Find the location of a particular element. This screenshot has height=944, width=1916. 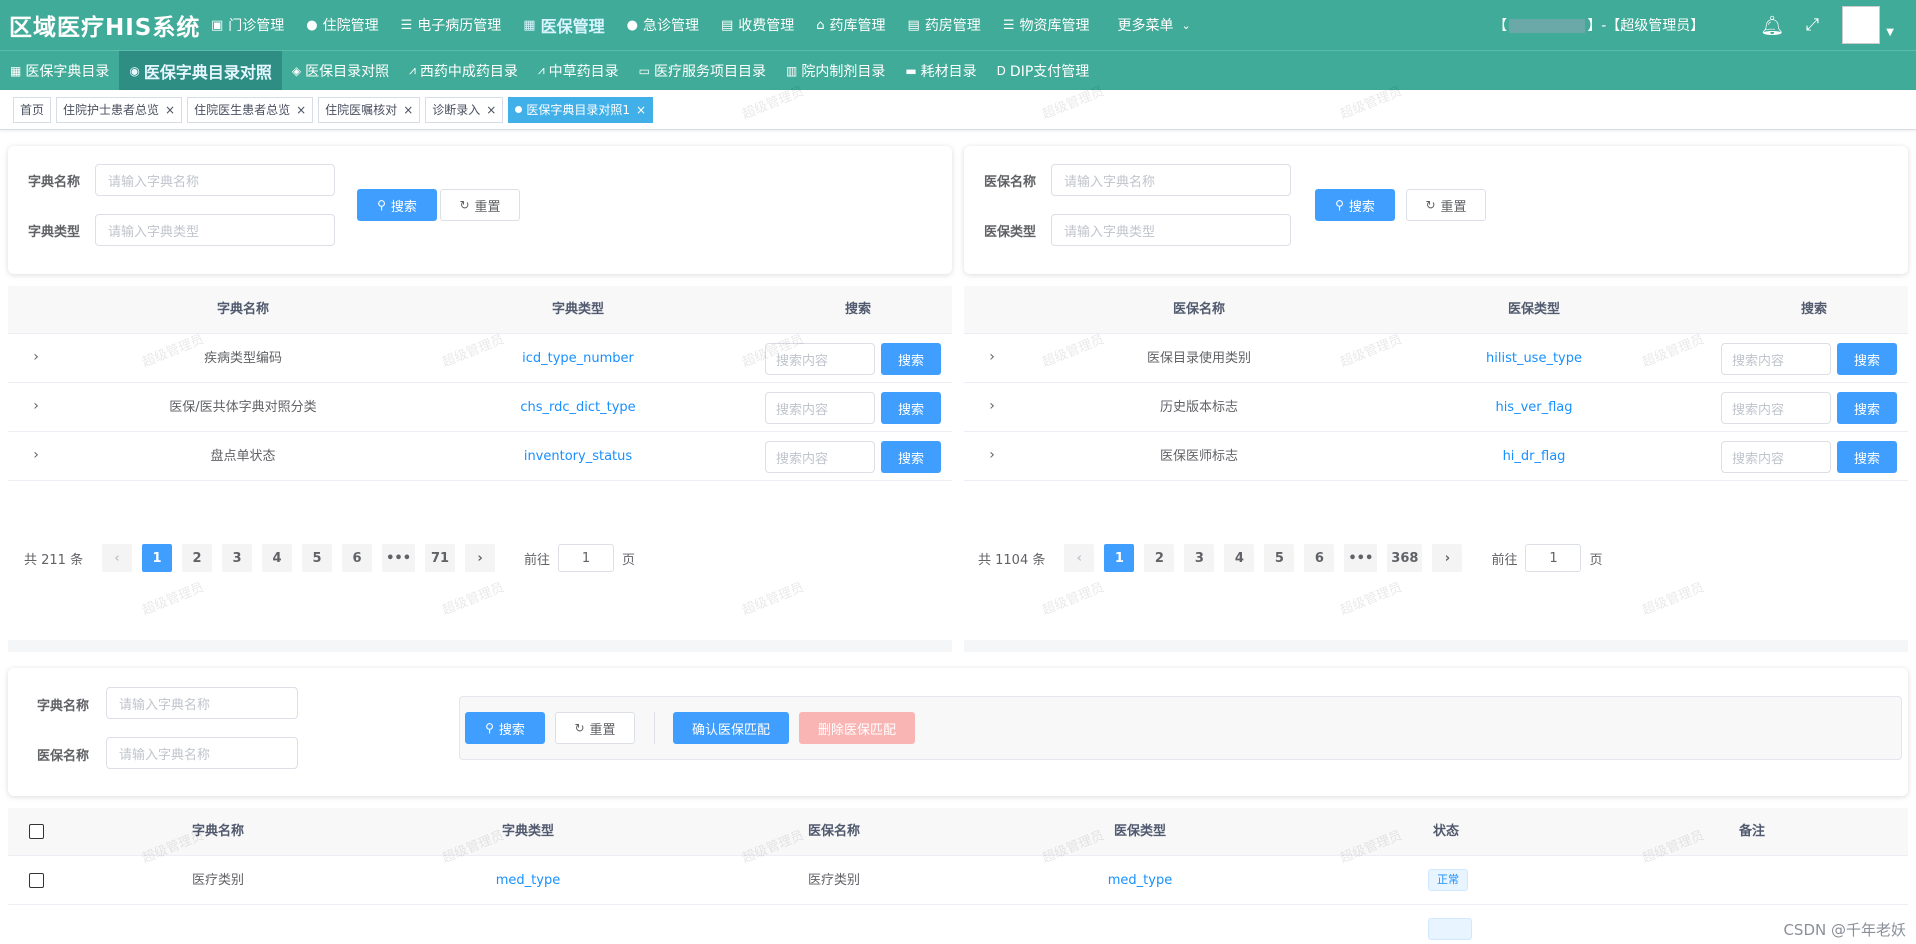

sub-menu-dip-payment: D DIP支付管理 is located at coordinates (1043, 71).